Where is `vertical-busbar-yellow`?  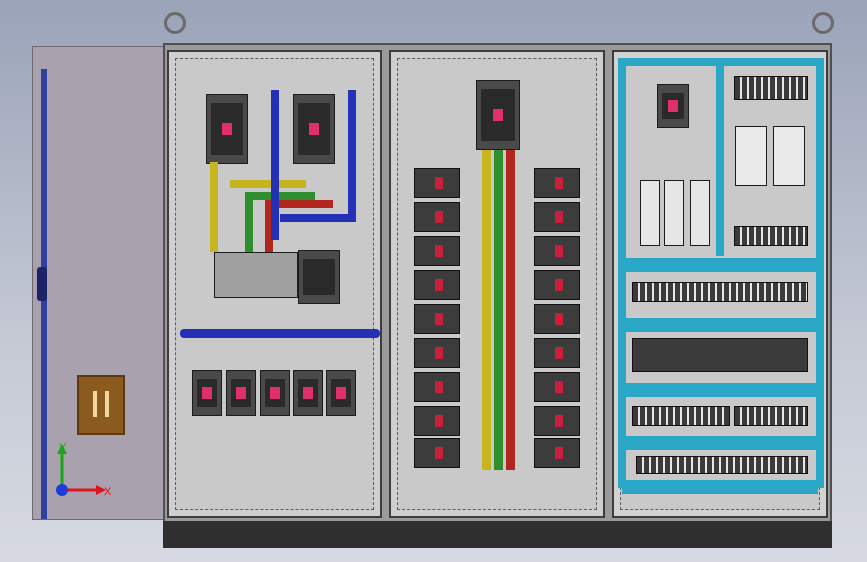 vertical-busbar-yellow is located at coordinates (486, 310).